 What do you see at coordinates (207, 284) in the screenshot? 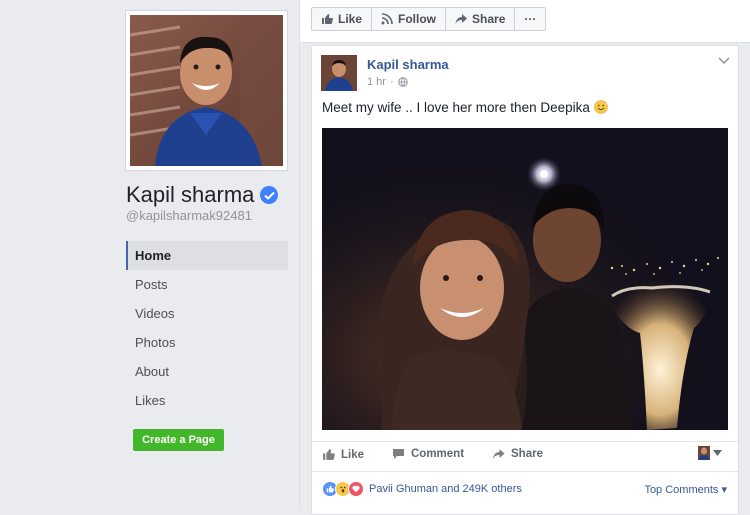
I see `nav-item-posts: Posts` at bounding box center [207, 284].